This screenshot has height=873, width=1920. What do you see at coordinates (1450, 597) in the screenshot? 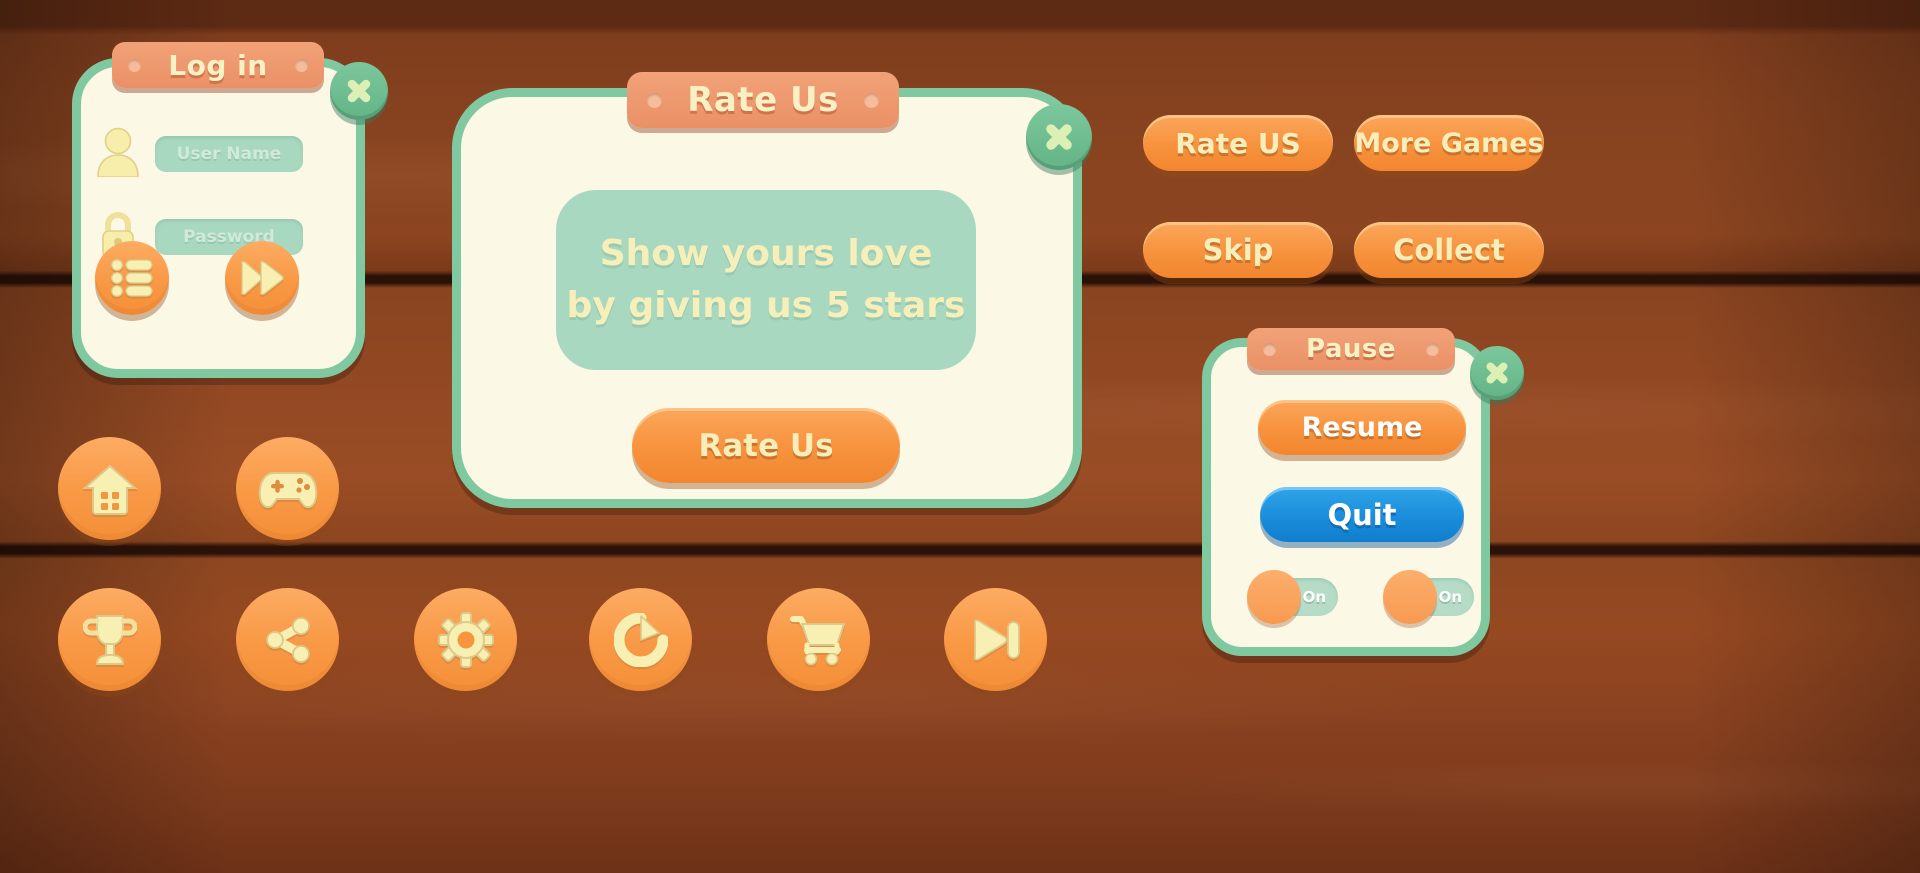
I see `sound-toggle-label: On` at bounding box center [1450, 597].